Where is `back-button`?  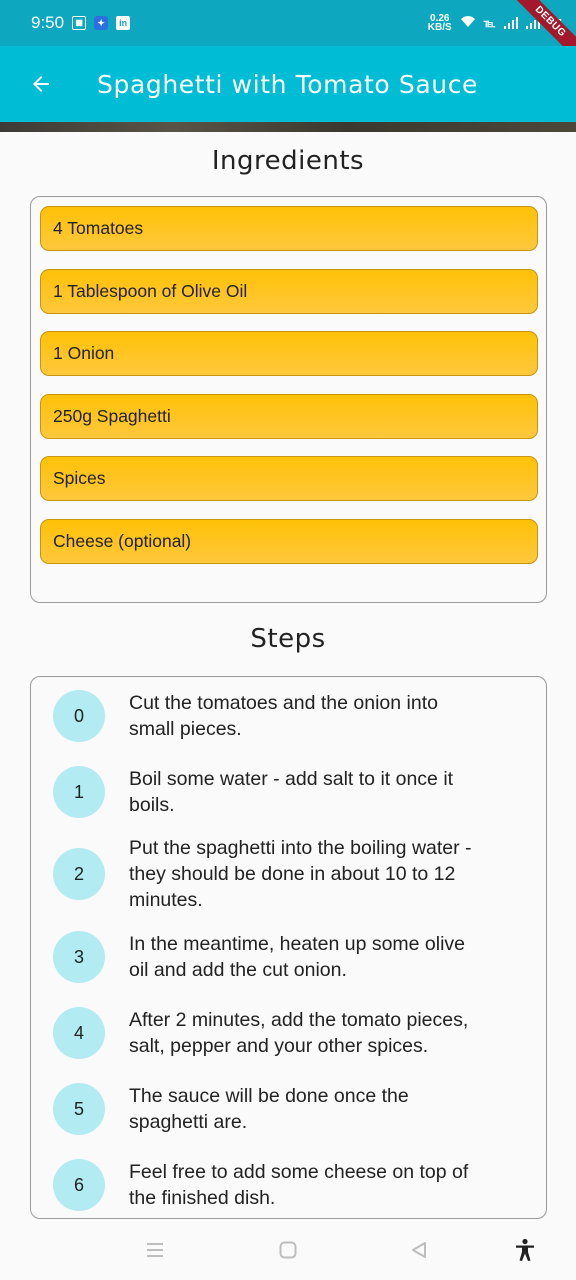 back-button is located at coordinates (41, 84).